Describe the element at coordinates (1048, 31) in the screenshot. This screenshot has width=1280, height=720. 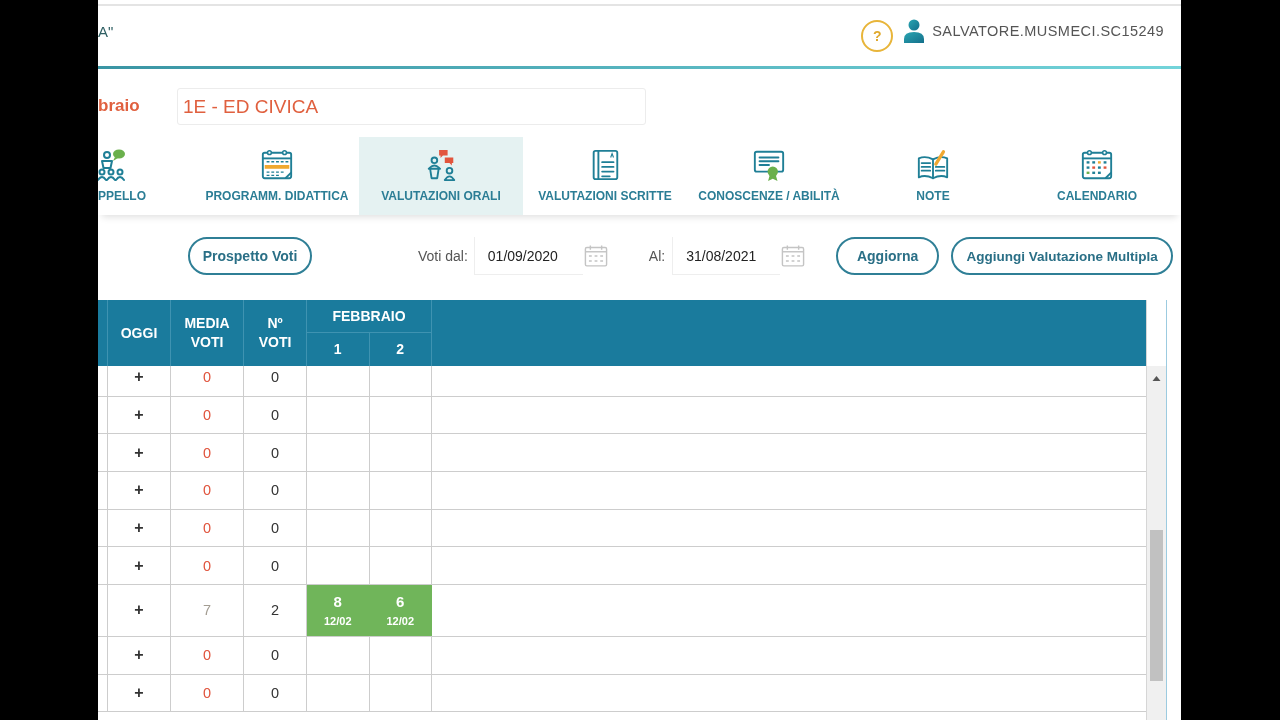
I see `user-name: SALVATORE.MUSMECI.SC15249` at that location.